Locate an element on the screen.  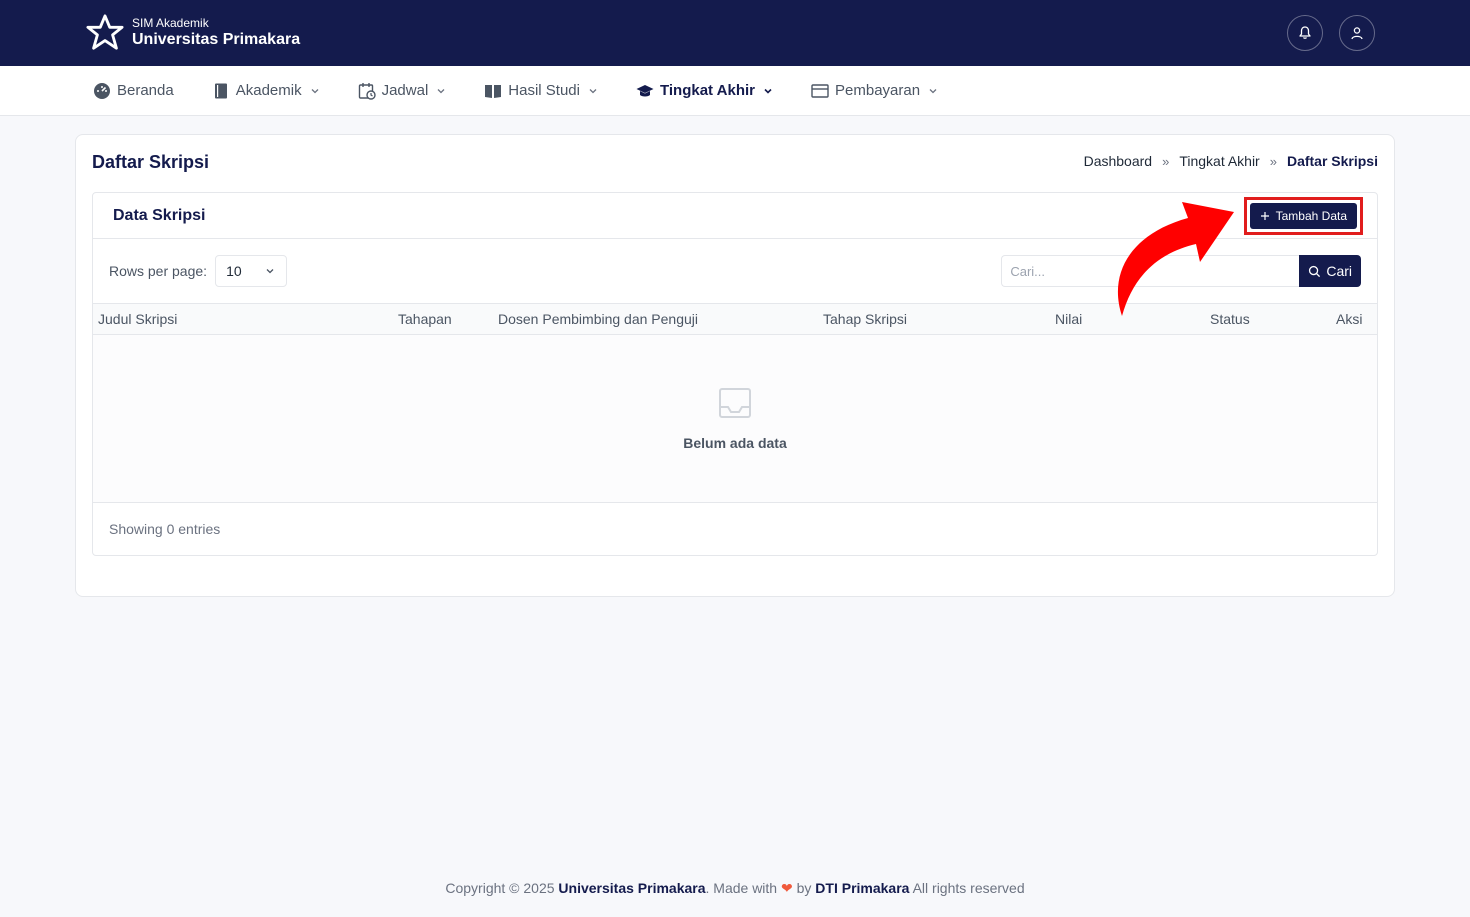
profile-button is located at coordinates (1357, 33).